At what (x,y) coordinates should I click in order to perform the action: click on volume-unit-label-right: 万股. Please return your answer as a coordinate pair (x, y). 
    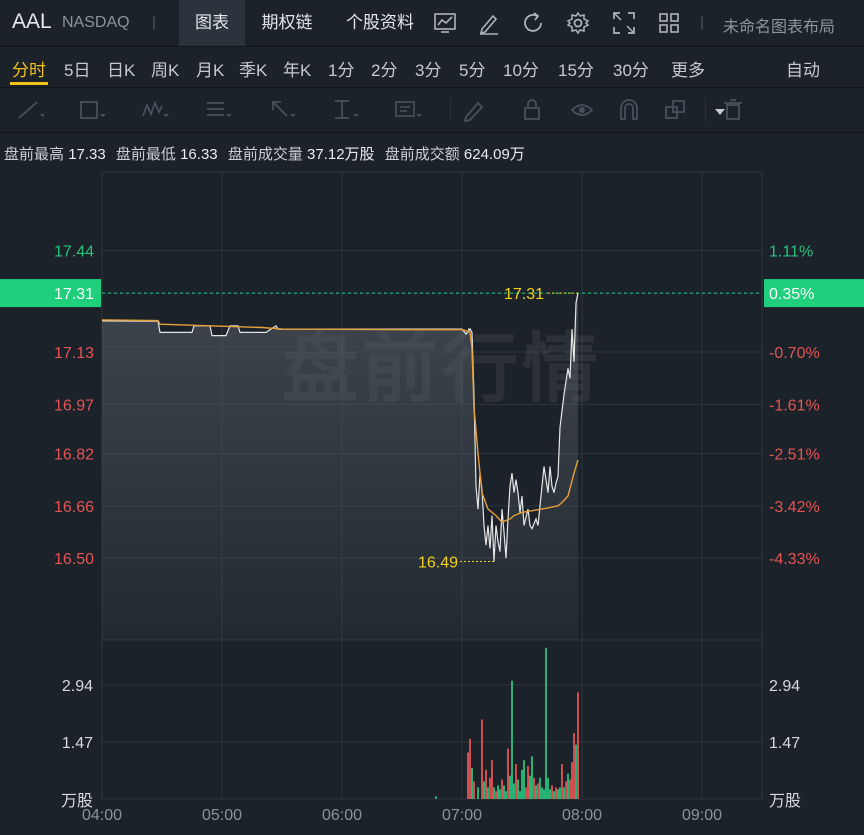
    Looking at the image, I should click on (785, 801).